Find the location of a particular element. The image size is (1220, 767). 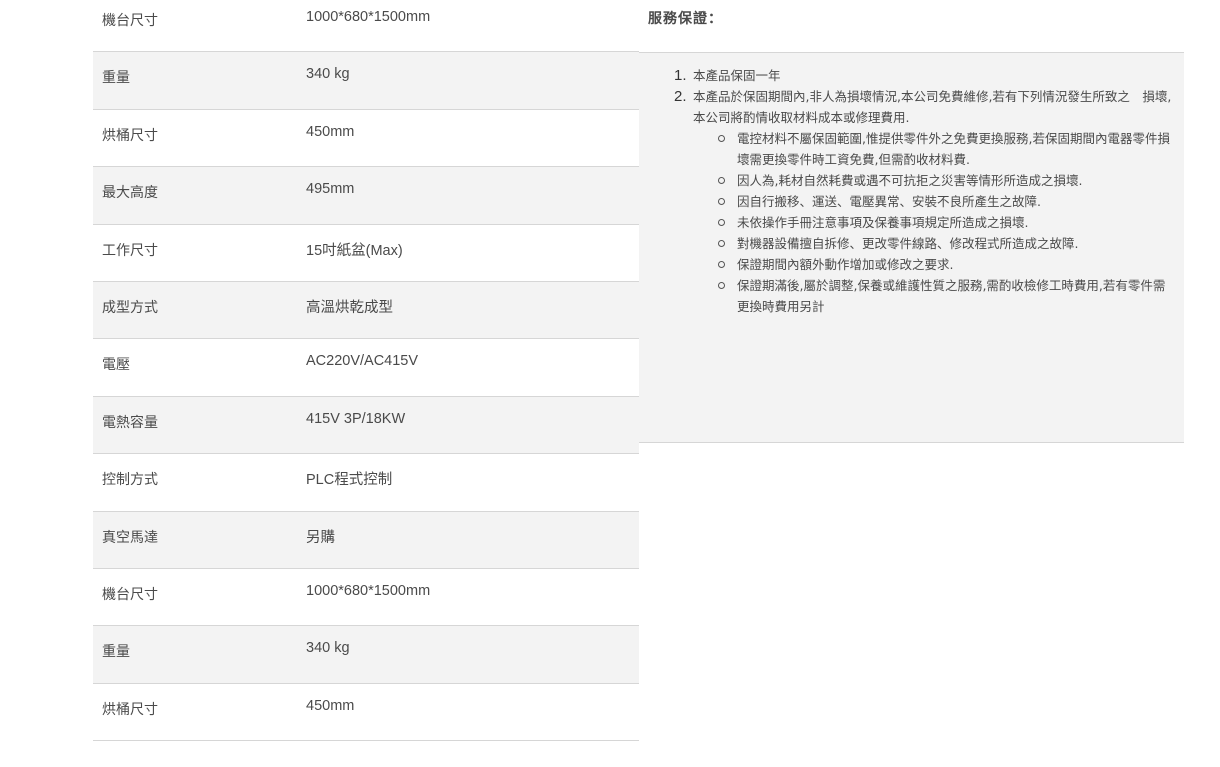

warranty-title: 服務保證： is located at coordinates (685, 19).